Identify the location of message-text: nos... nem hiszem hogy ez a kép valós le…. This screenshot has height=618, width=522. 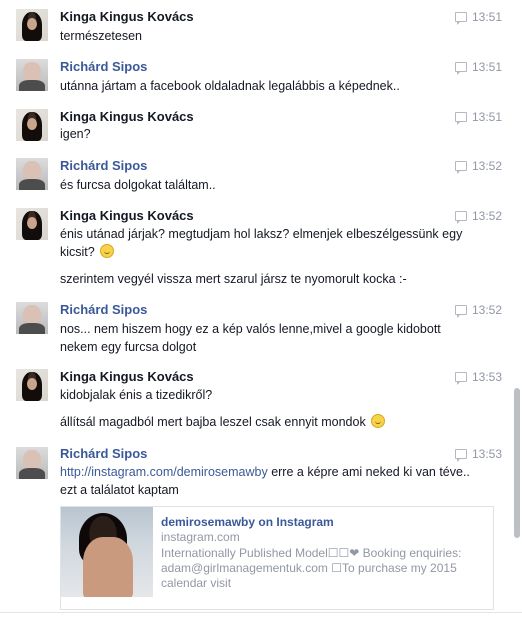
(250, 338).